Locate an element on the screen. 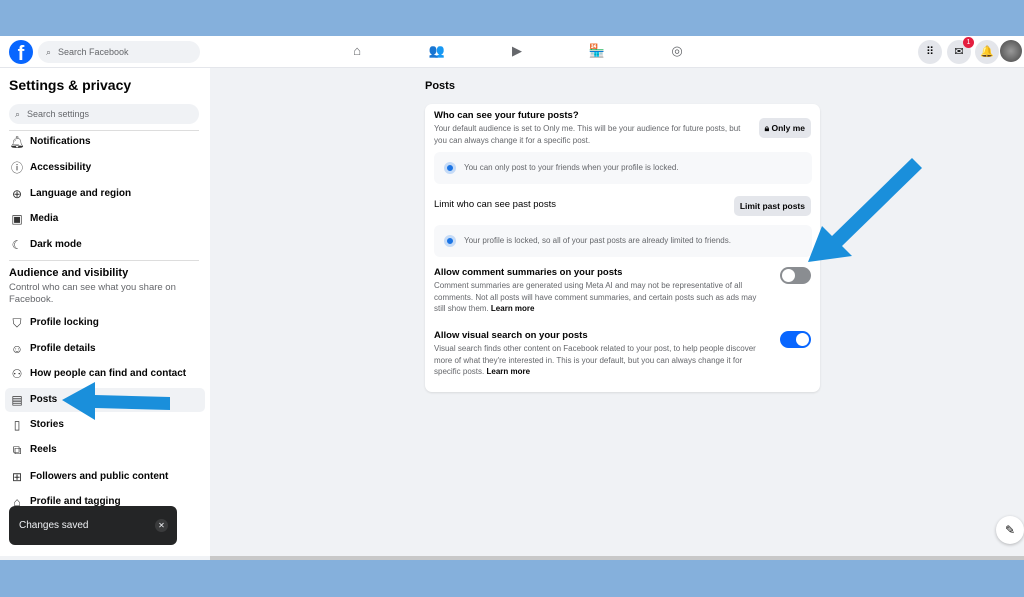  arrow-to-comment-toggle is located at coordinates (865, 210).